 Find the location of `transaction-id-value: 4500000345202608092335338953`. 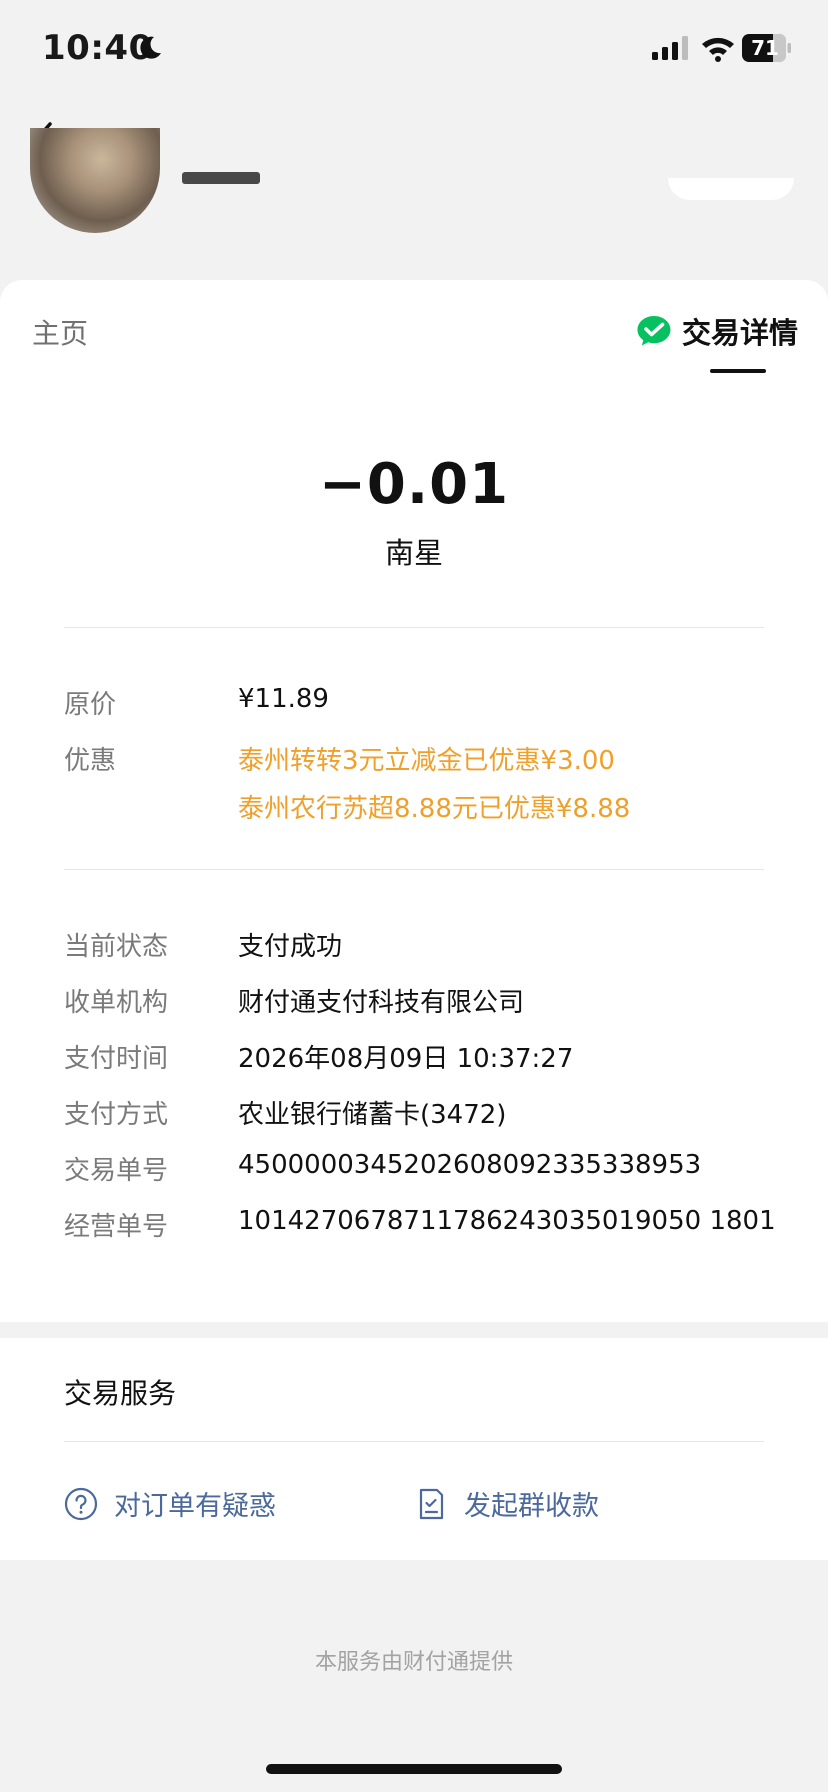

transaction-id-value: 4500000345202608092335338953 is located at coordinates (469, 1165).